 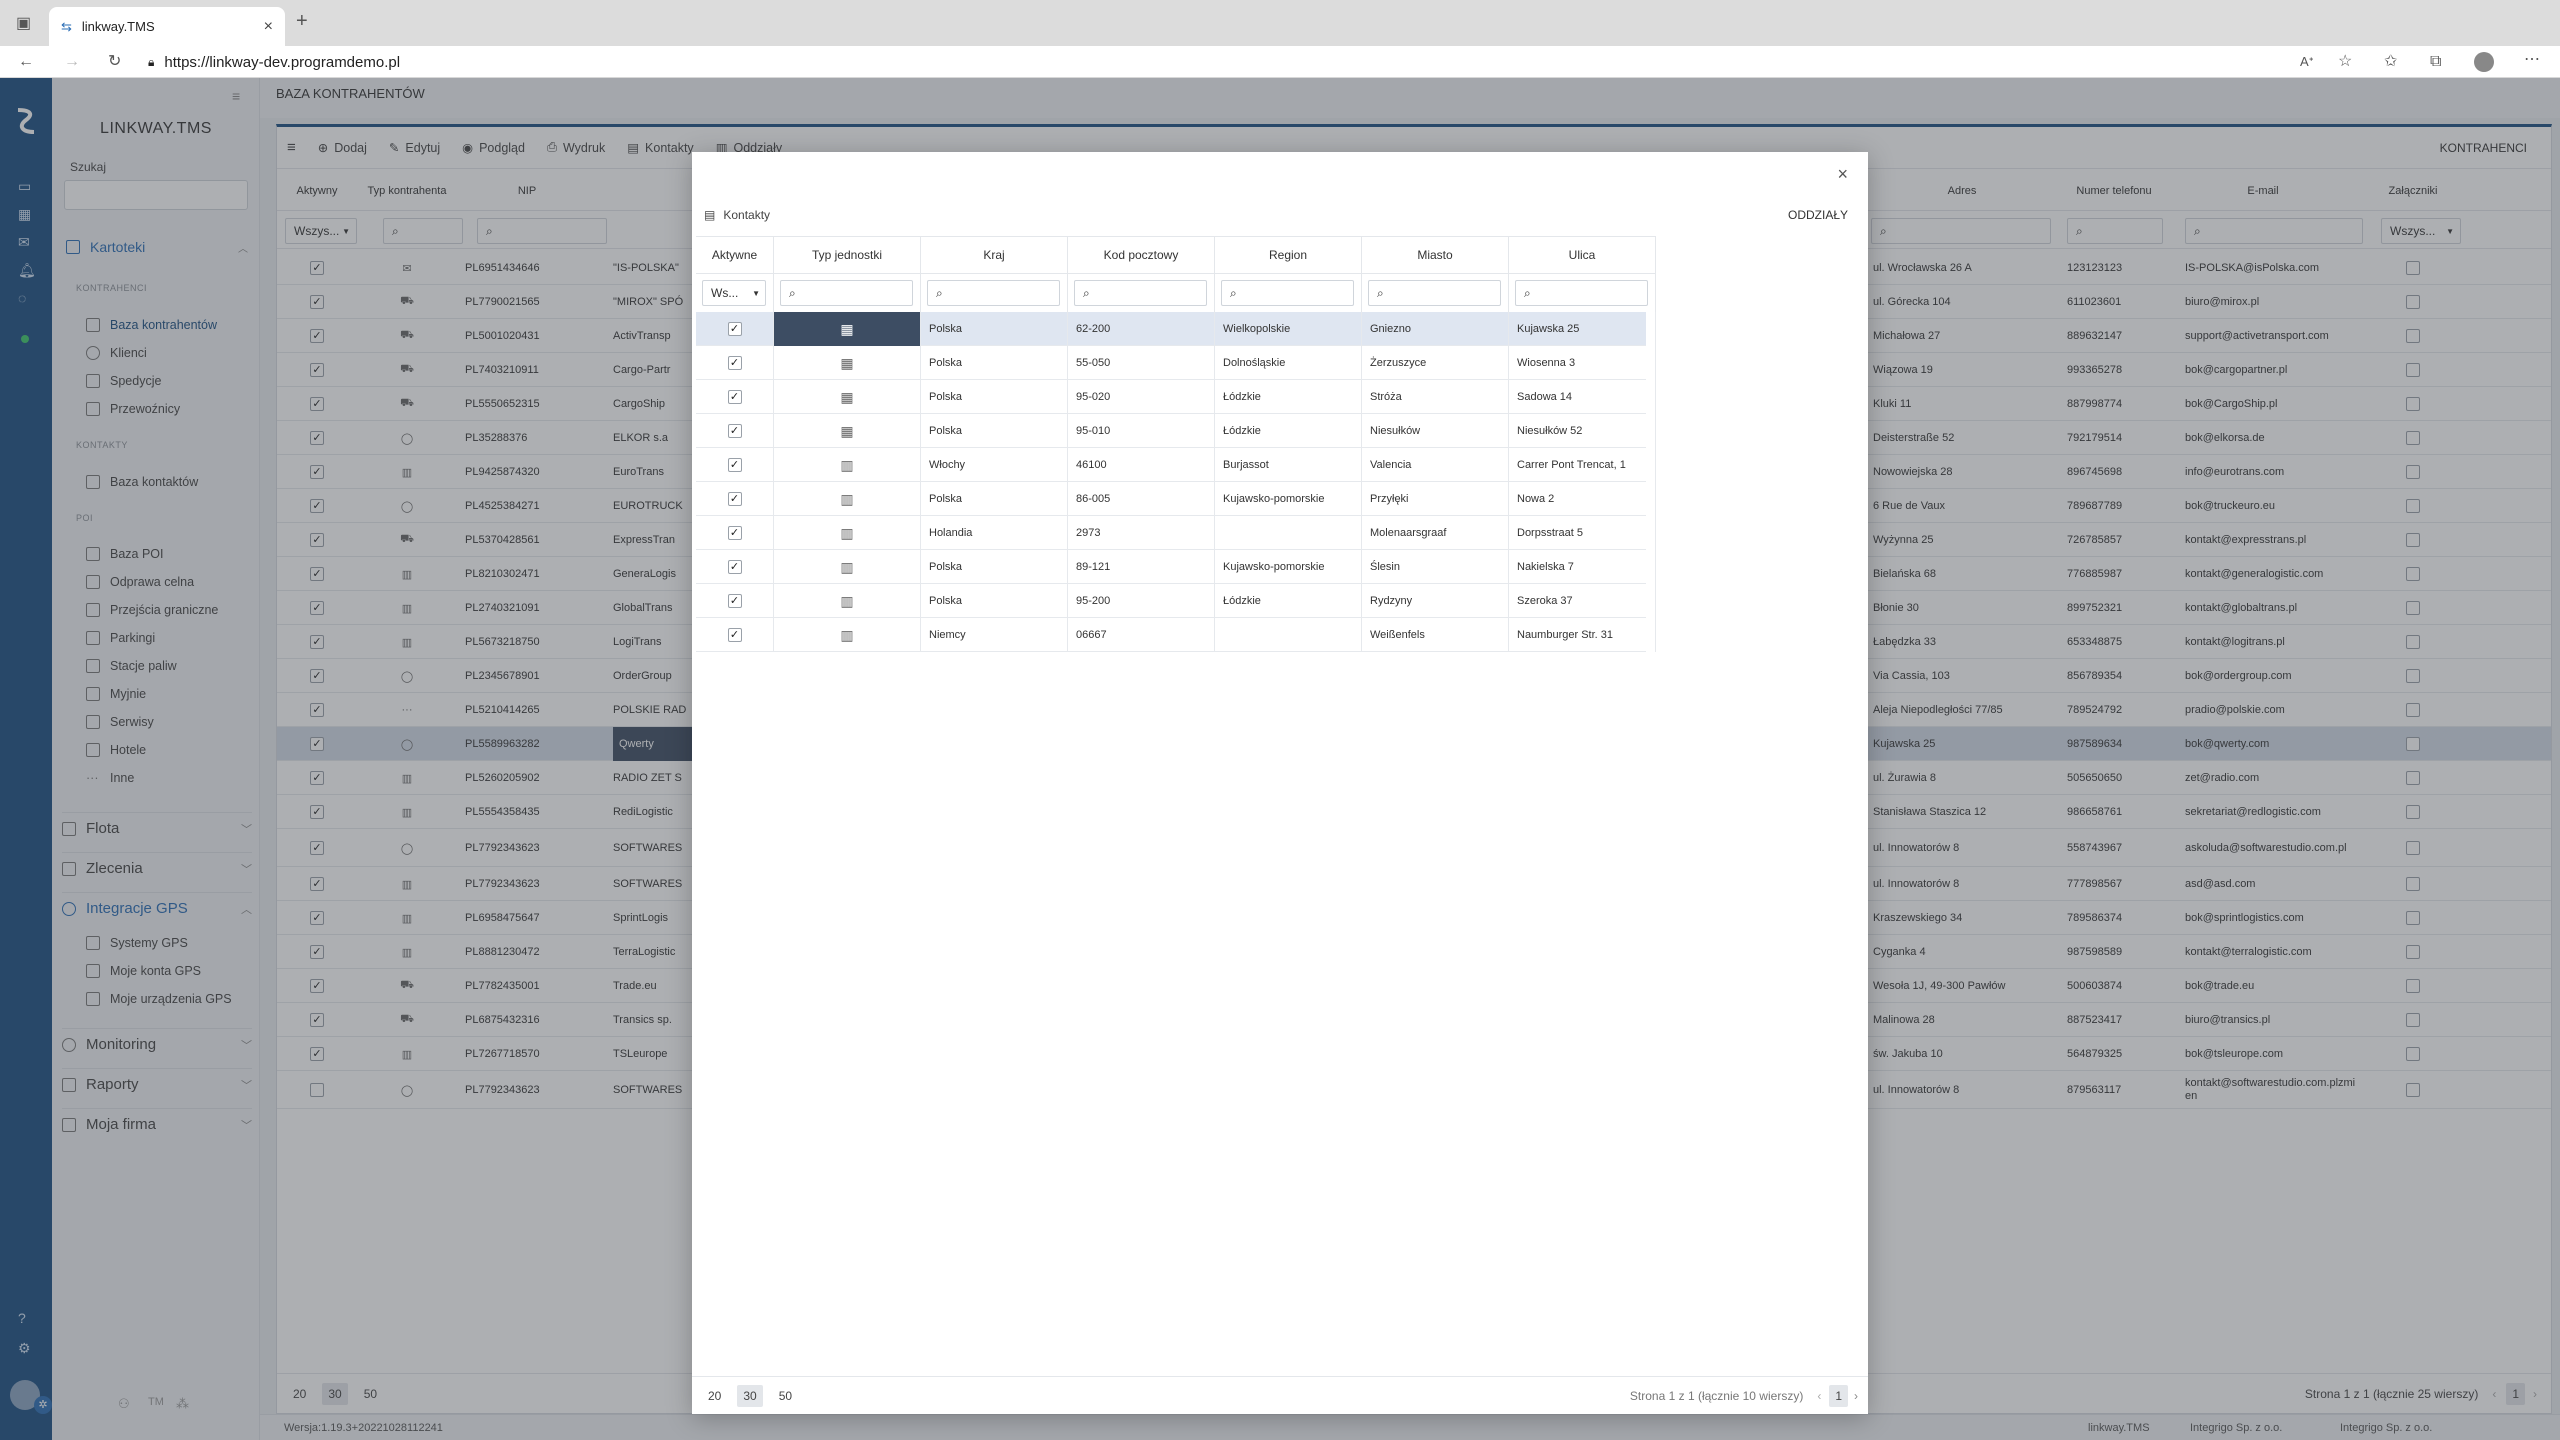 I want to click on miasto-cell: Weißenfels, so click(x=1435, y=635).